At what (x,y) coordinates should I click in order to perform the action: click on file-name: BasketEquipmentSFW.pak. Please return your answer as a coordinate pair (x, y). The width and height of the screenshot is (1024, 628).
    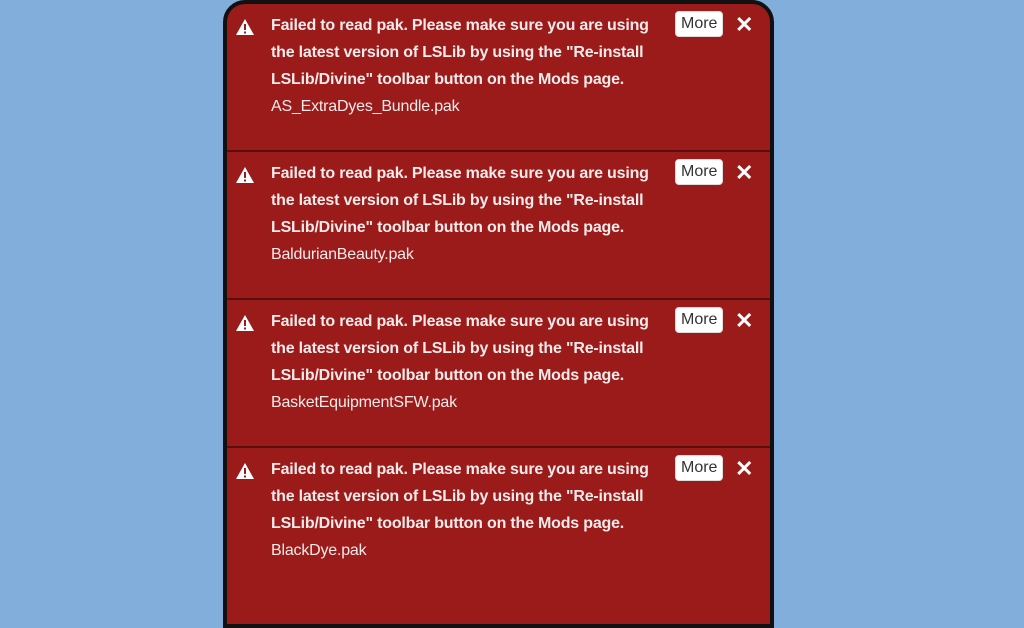
    Looking at the image, I should click on (364, 402).